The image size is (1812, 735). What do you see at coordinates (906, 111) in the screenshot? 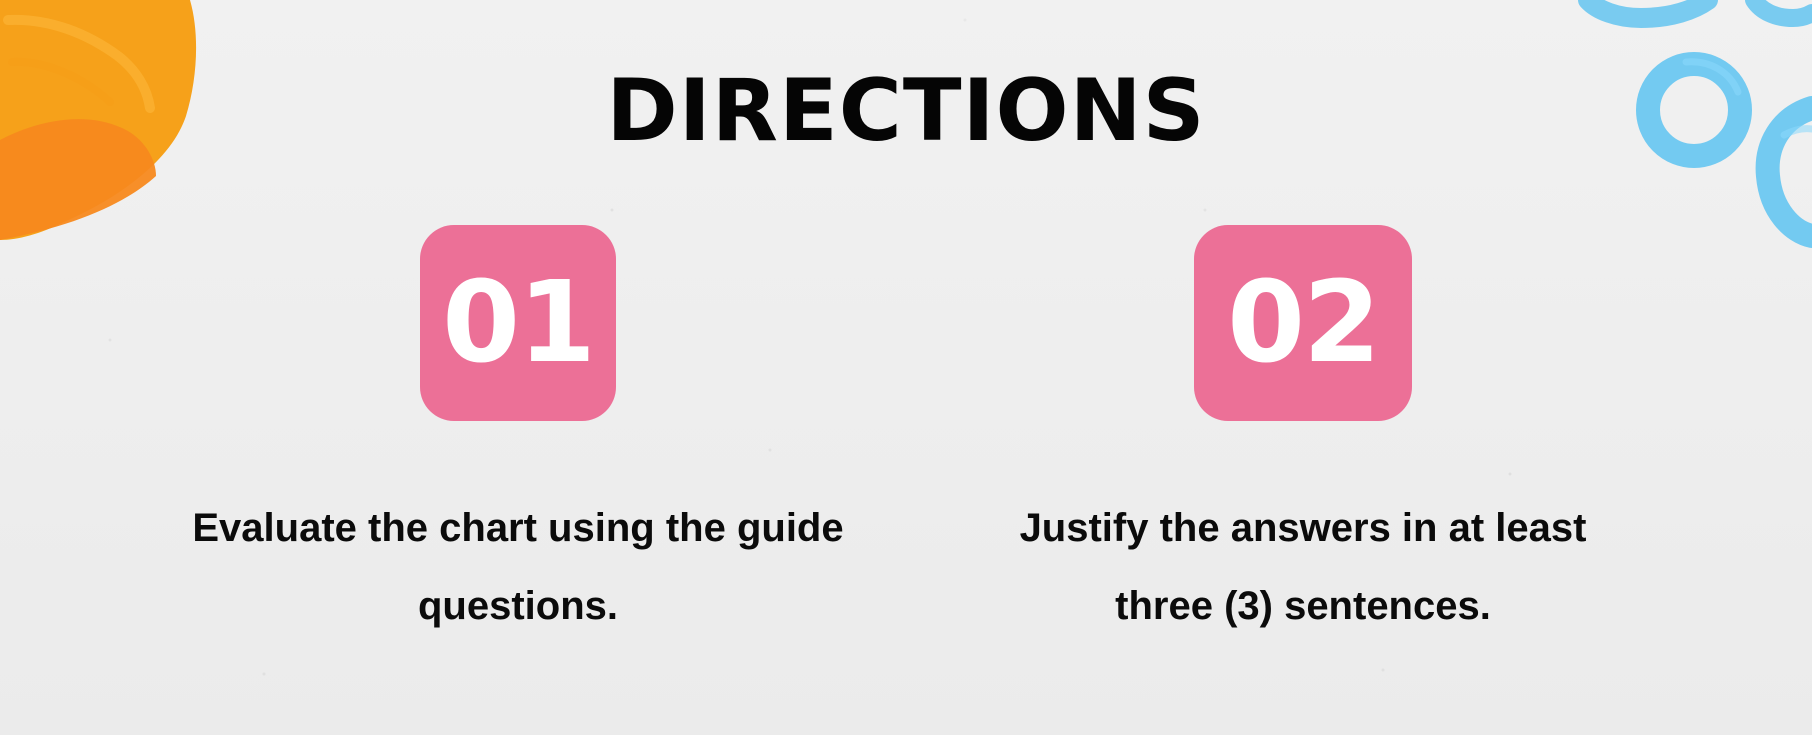
I see `page-title: DIRECTIONS` at bounding box center [906, 111].